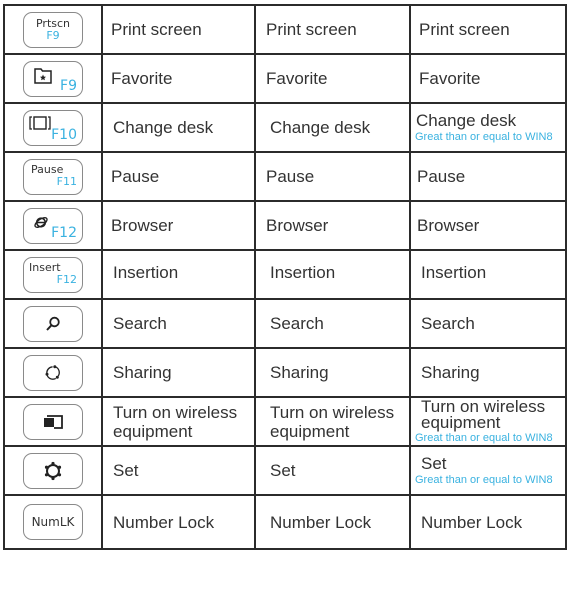  What do you see at coordinates (290, 176) in the screenshot?
I see `description-col2: Pause` at bounding box center [290, 176].